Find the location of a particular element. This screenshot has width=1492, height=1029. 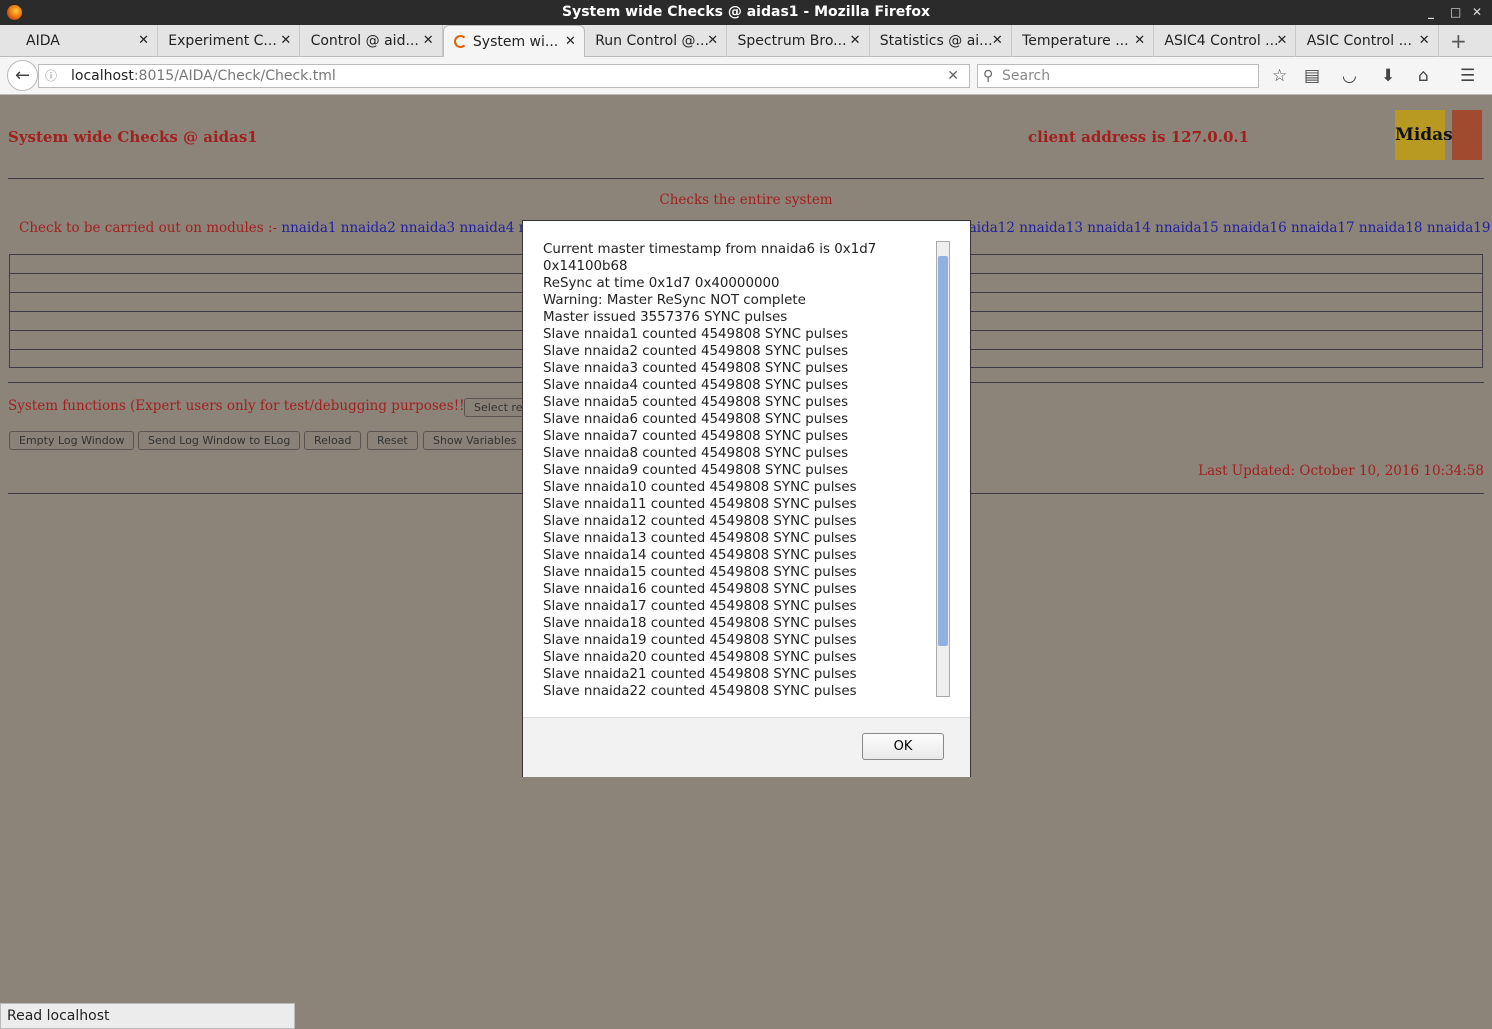

module-link: nnaida1 is located at coordinates (308, 228).